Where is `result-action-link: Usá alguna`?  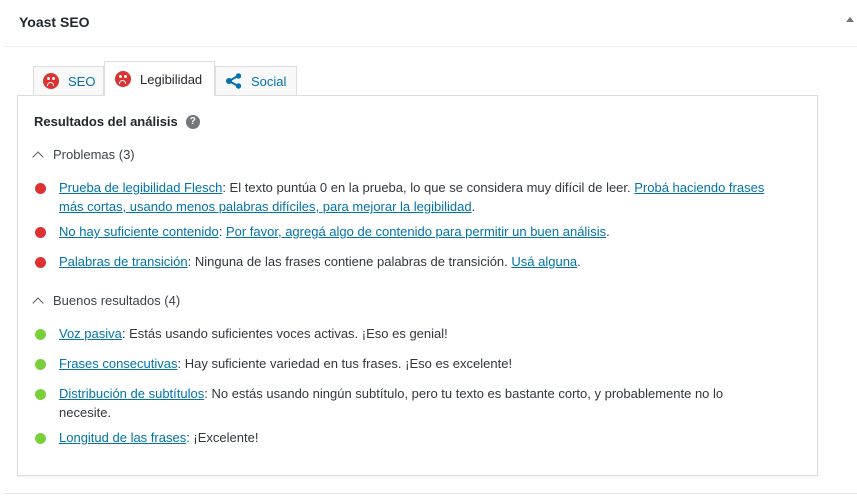
result-action-link: Usá alguna is located at coordinates (544, 261).